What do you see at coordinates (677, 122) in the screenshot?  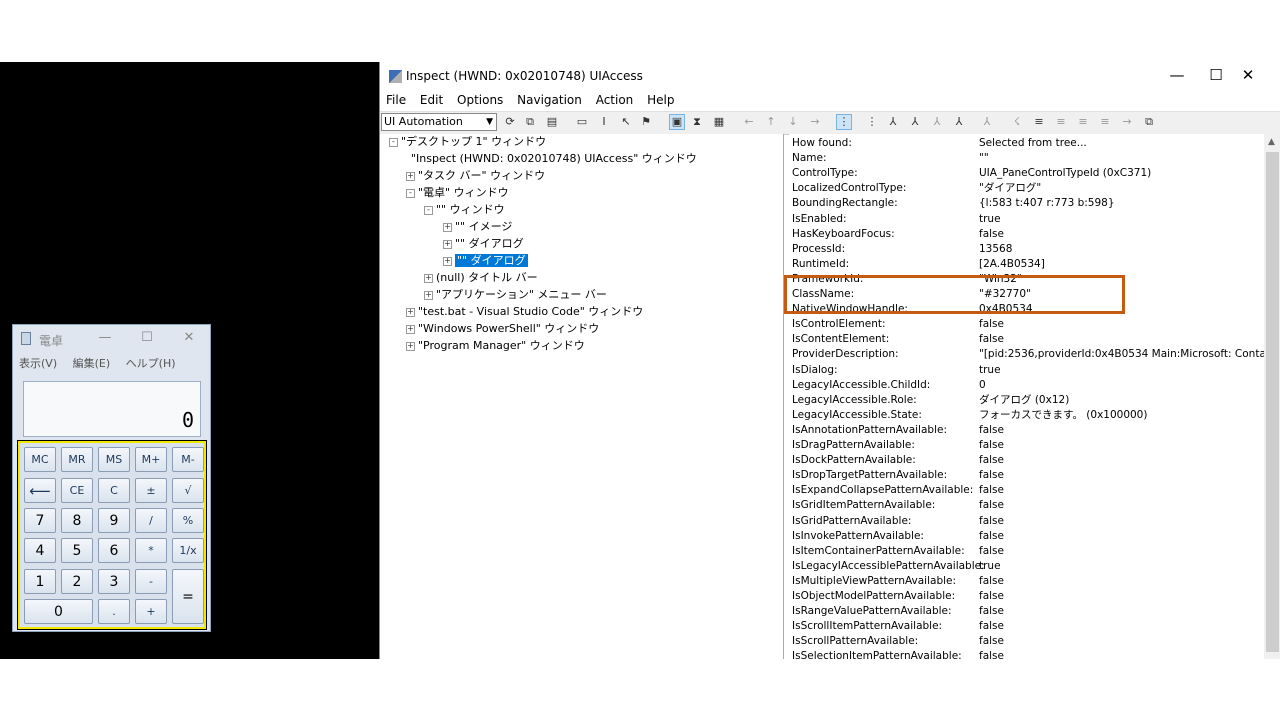 I see `highlight-rect-icon: ▣` at bounding box center [677, 122].